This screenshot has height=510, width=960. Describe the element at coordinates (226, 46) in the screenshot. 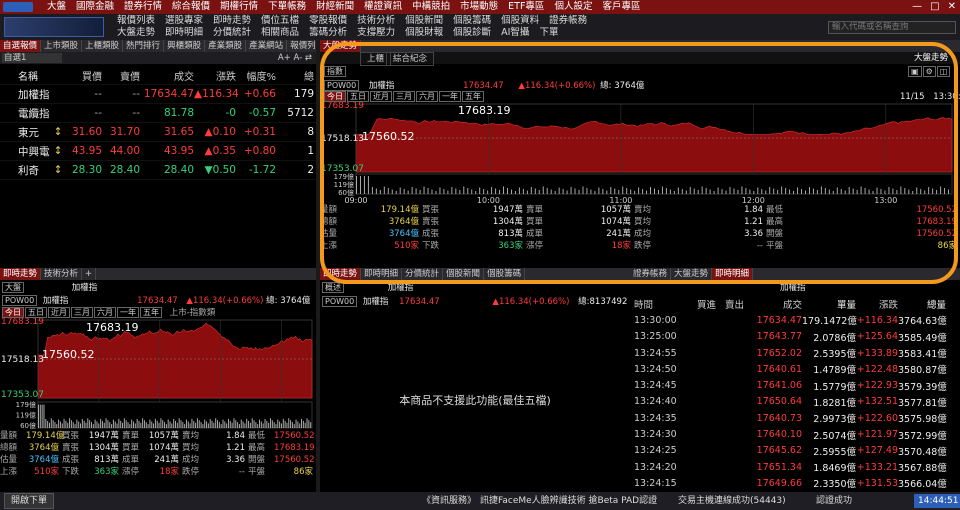

I see `tab-industry: 產業類股` at that location.